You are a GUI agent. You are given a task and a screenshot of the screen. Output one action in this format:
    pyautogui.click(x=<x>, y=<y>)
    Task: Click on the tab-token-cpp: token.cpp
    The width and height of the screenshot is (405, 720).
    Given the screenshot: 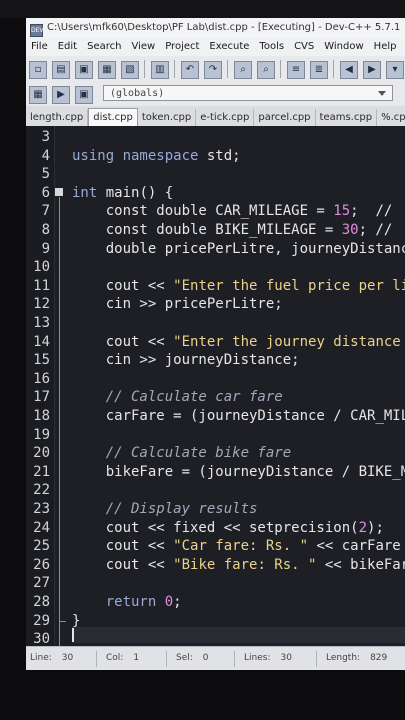 What is the action you would take?
    pyautogui.click(x=167, y=118)
    